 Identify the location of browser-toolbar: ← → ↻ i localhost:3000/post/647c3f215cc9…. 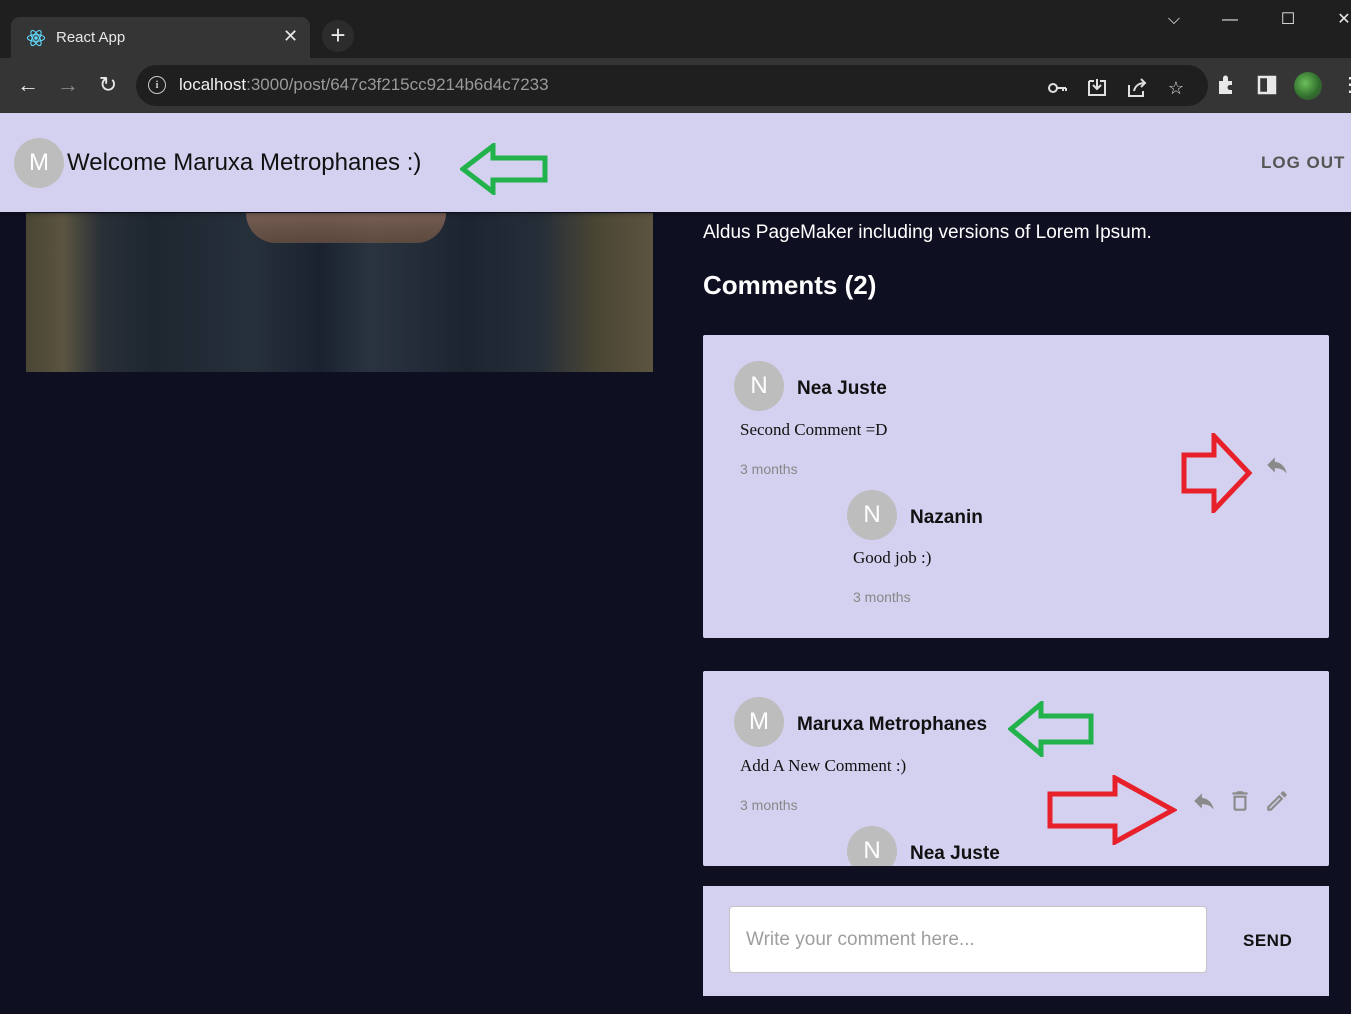
(675, 85).